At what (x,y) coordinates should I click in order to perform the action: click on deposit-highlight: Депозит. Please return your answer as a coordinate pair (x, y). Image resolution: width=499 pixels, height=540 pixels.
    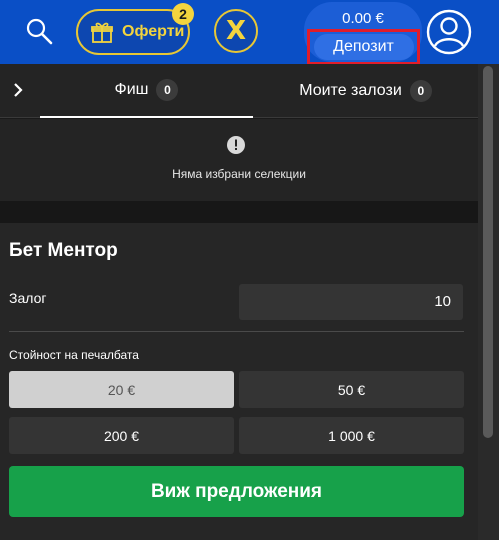
    Looking at the image, I should click on (363, 47).